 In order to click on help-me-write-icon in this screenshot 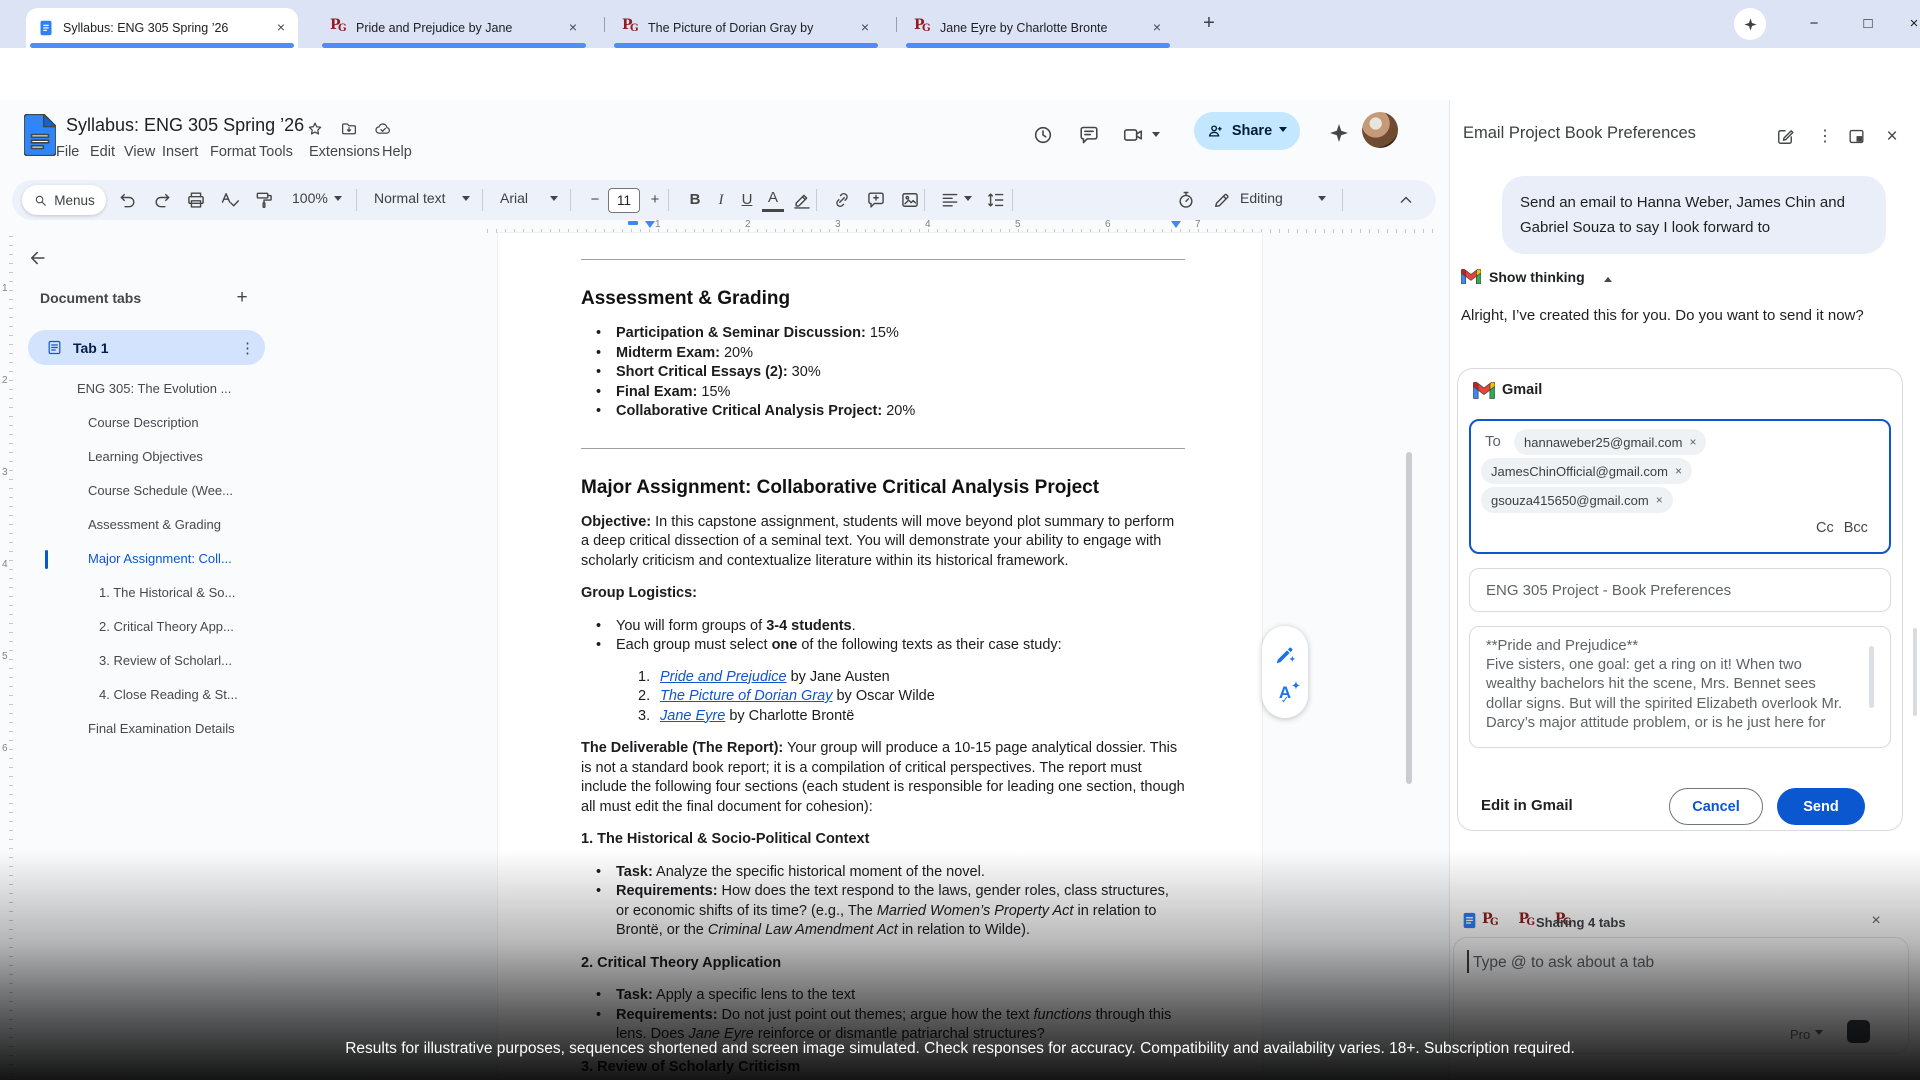, I will do `click(1285, 655)`.